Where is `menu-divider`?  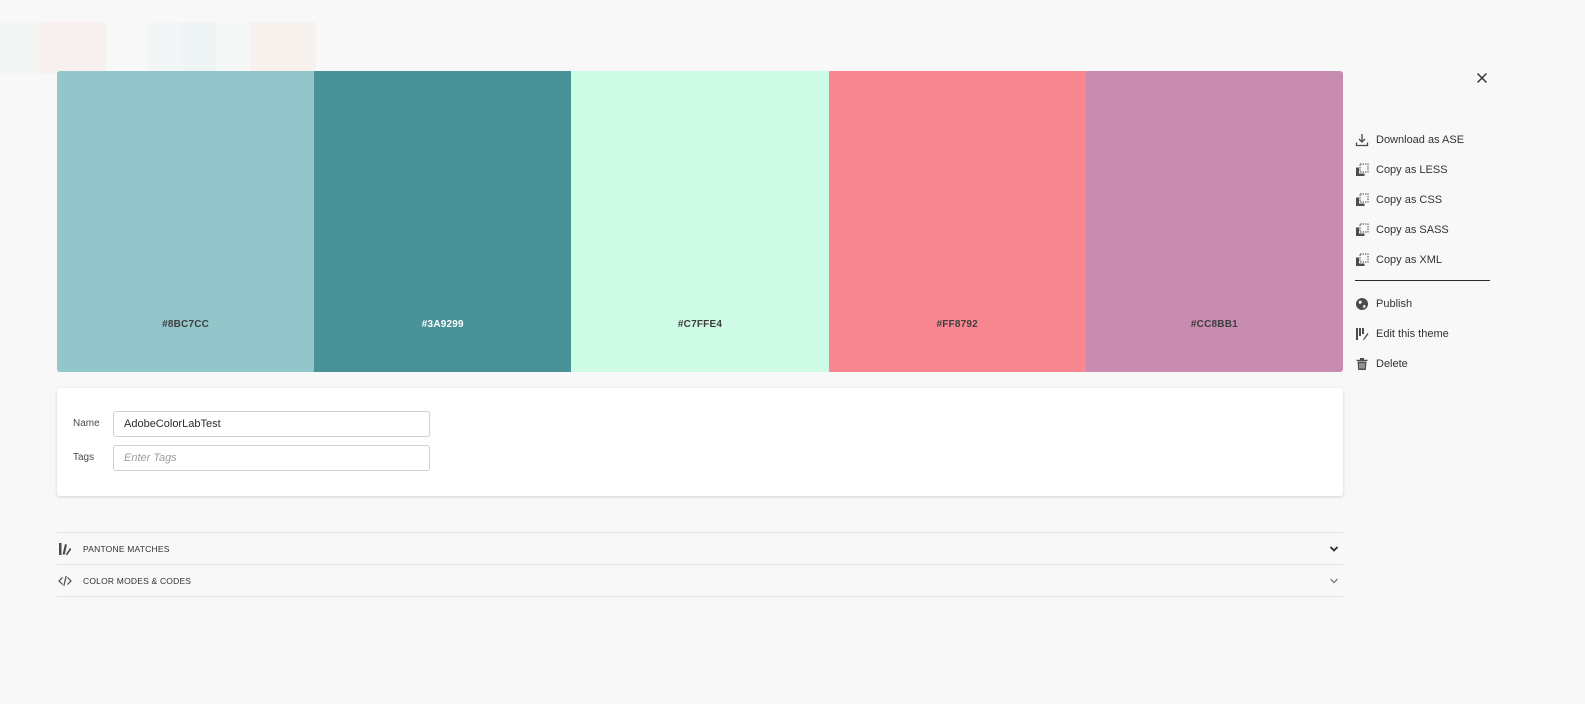 menu-divider is located at coordinates (1422, 280).